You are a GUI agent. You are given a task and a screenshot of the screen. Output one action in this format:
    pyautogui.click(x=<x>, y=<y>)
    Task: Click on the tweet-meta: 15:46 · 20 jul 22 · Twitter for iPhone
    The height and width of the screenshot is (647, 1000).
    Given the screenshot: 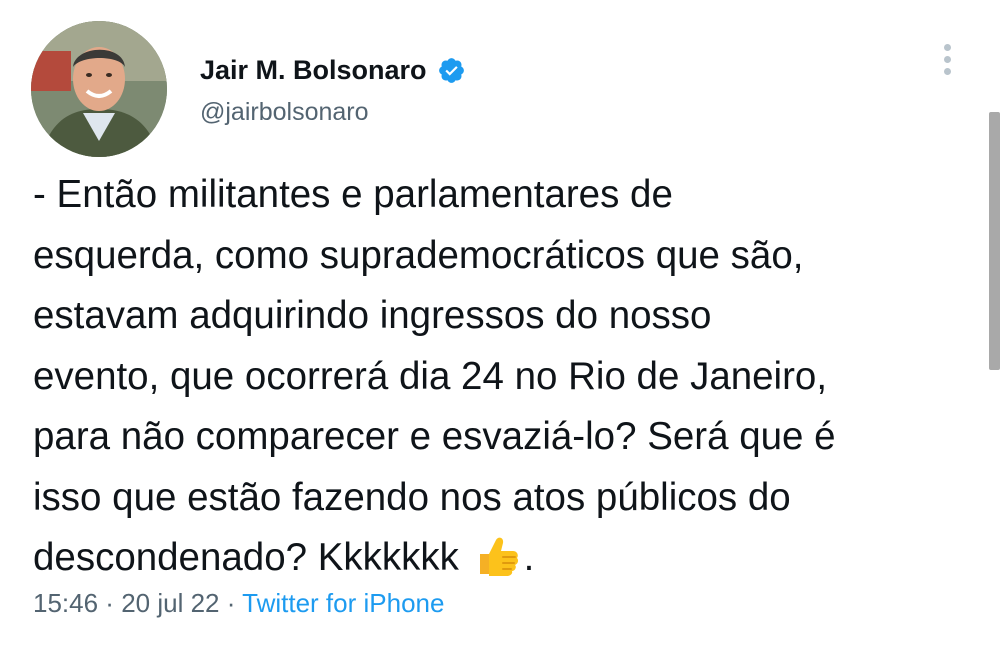 What is the action you would take?
    pyautogui.click(x=238, y=603)
    